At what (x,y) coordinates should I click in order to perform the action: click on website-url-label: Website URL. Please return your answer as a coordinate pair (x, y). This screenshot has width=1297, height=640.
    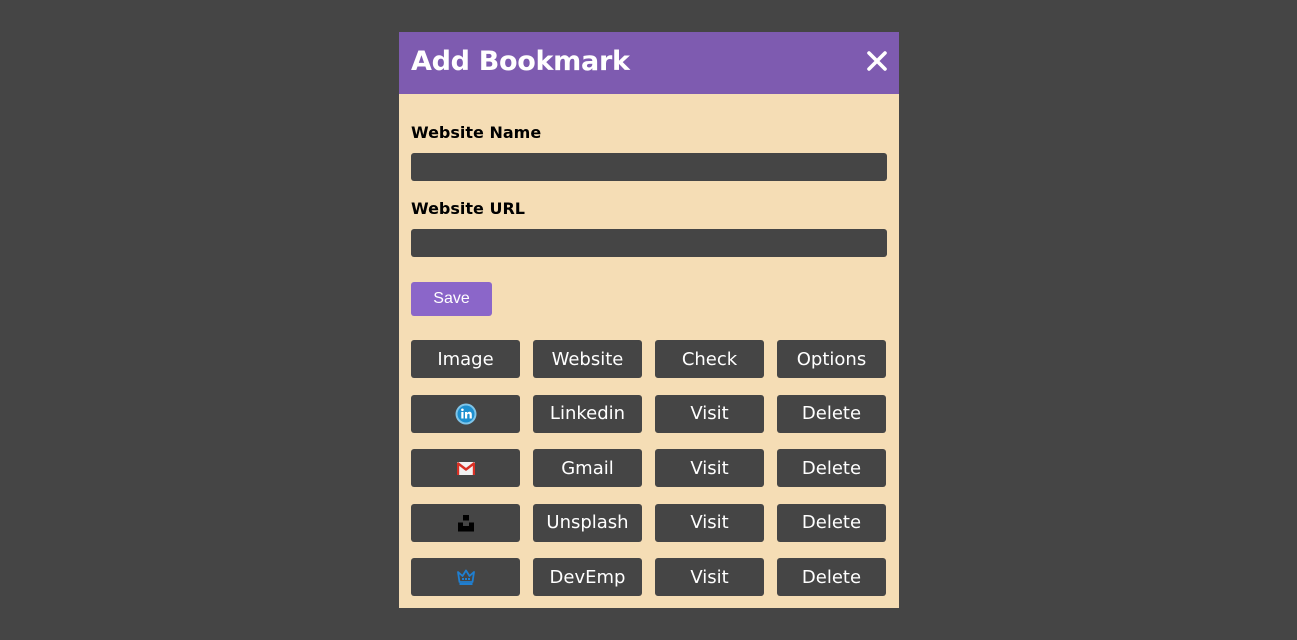
    Looking at the image, I should click on (468, 208).